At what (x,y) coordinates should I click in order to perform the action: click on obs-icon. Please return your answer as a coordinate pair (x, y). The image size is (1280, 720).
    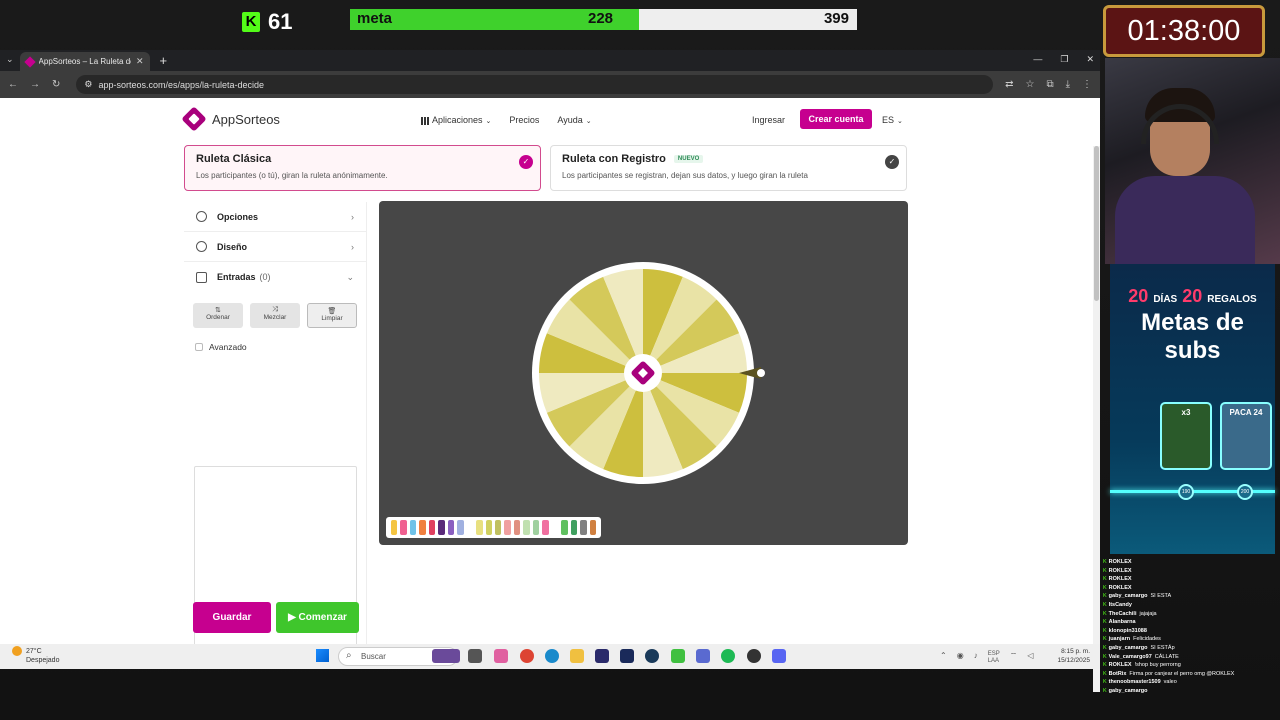
    Looking at the image, I should click on (754, 656).